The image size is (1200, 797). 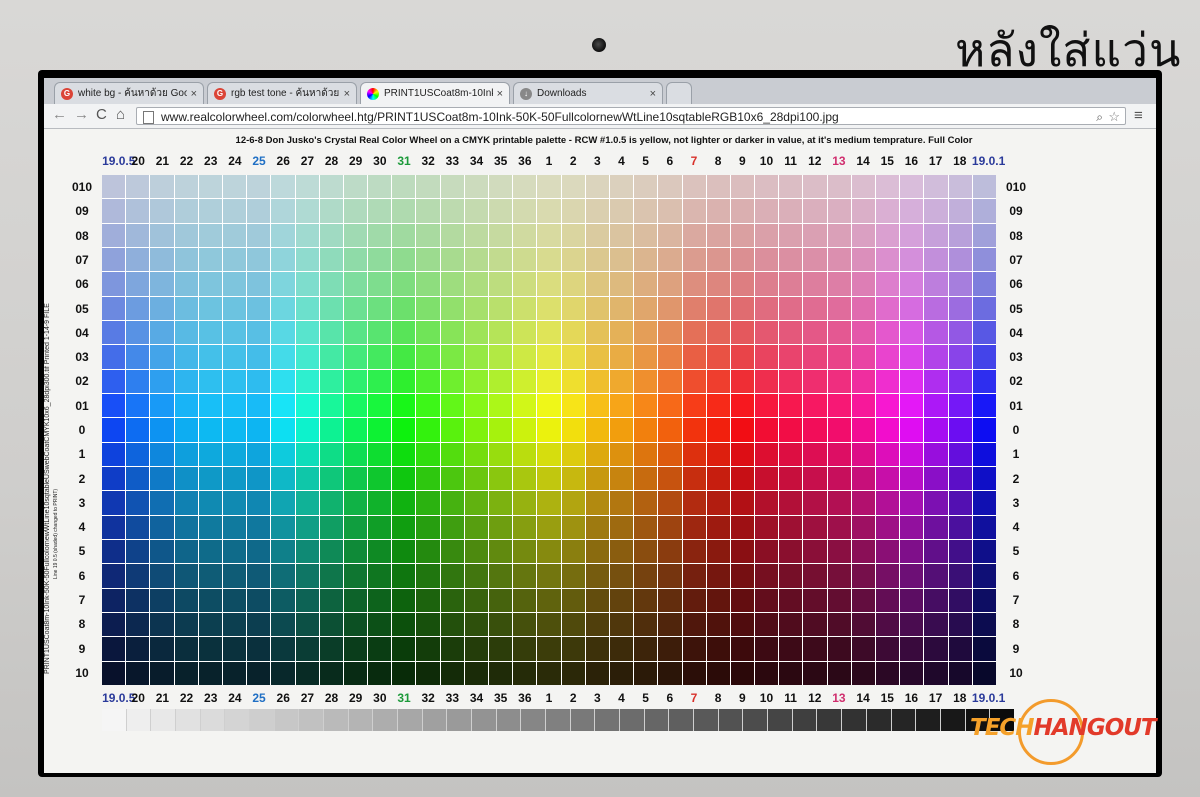 I want to click on bookmark-star-icon: ☆, so click(x=1114, y=117).